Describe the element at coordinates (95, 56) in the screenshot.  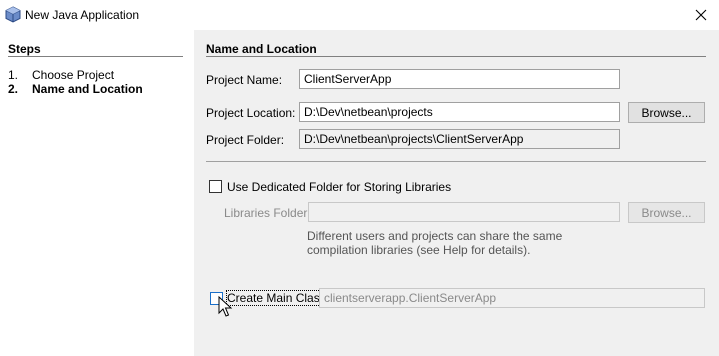
I see `steps-divider` at that location.